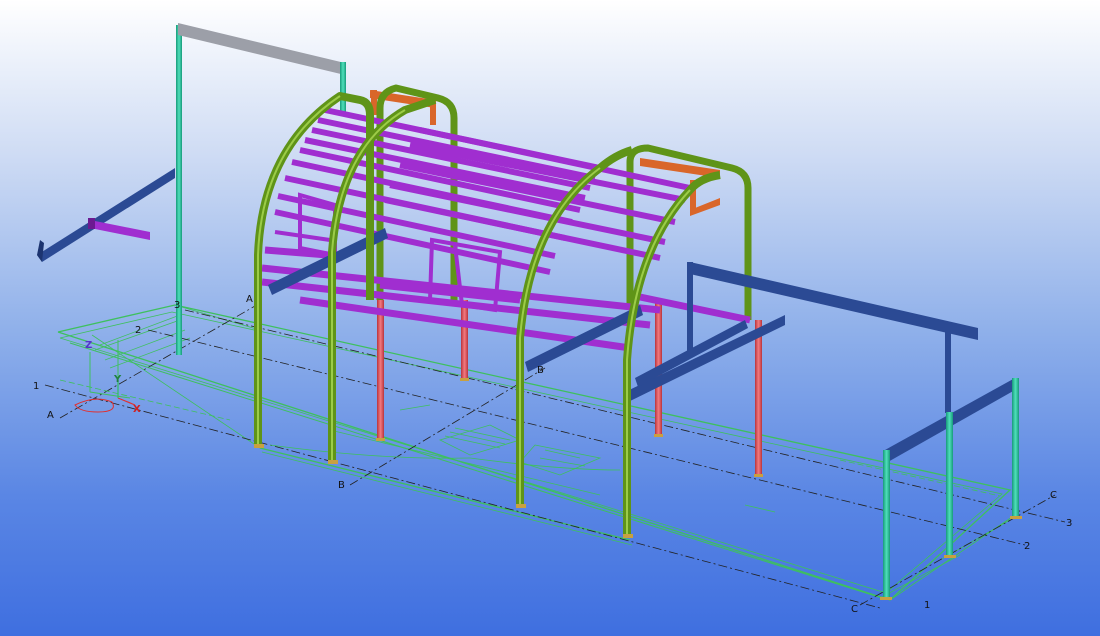  What do you see at coordinates (1069, 523) in the screenshot?
I see `grid-label-3-right: 3` at bounding box center [1069, 523].